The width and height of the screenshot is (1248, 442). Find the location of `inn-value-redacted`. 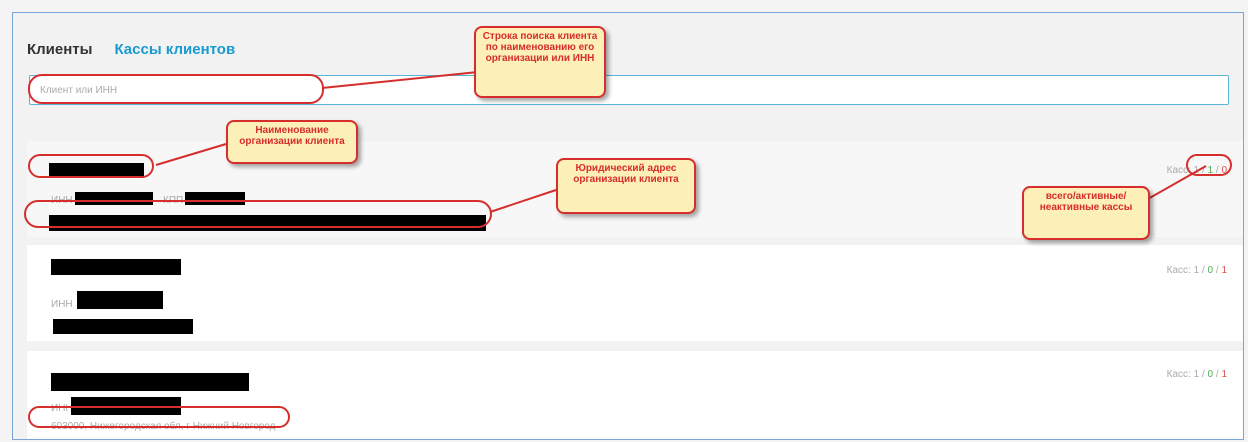

inn-value-redacted is located at coordinates (120, 300).